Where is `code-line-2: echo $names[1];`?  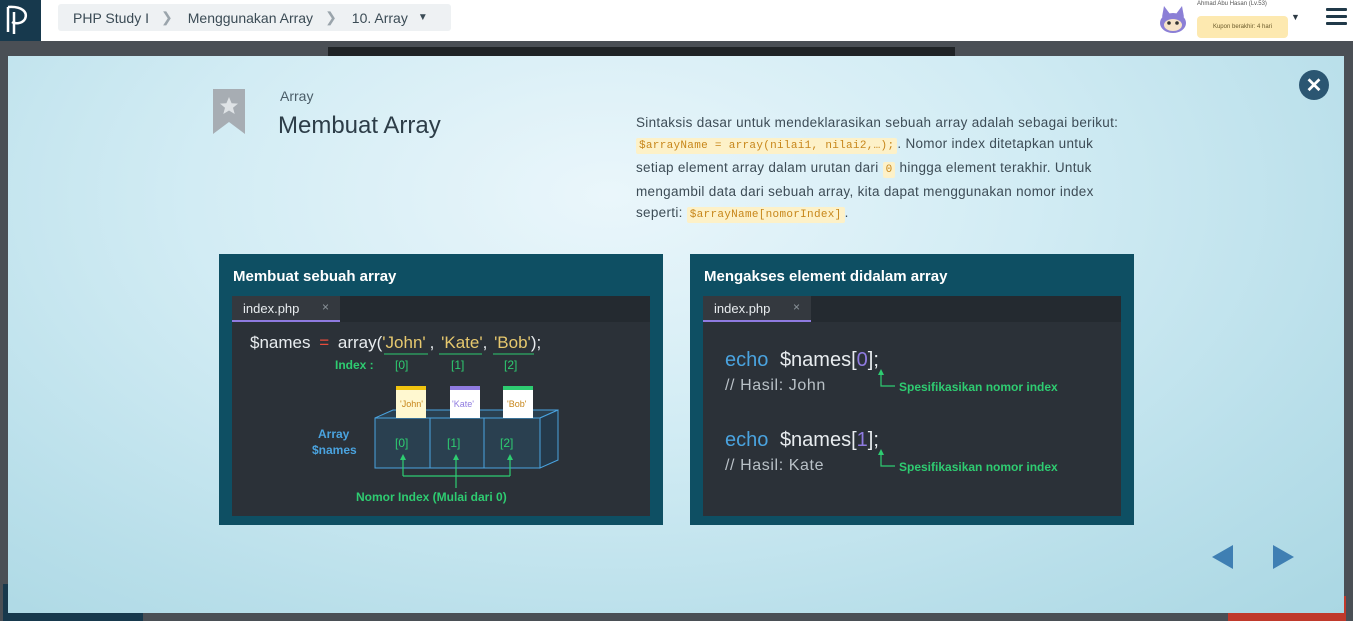 code-line-2: echo $names[1]; is located at coordinates (802, 440).